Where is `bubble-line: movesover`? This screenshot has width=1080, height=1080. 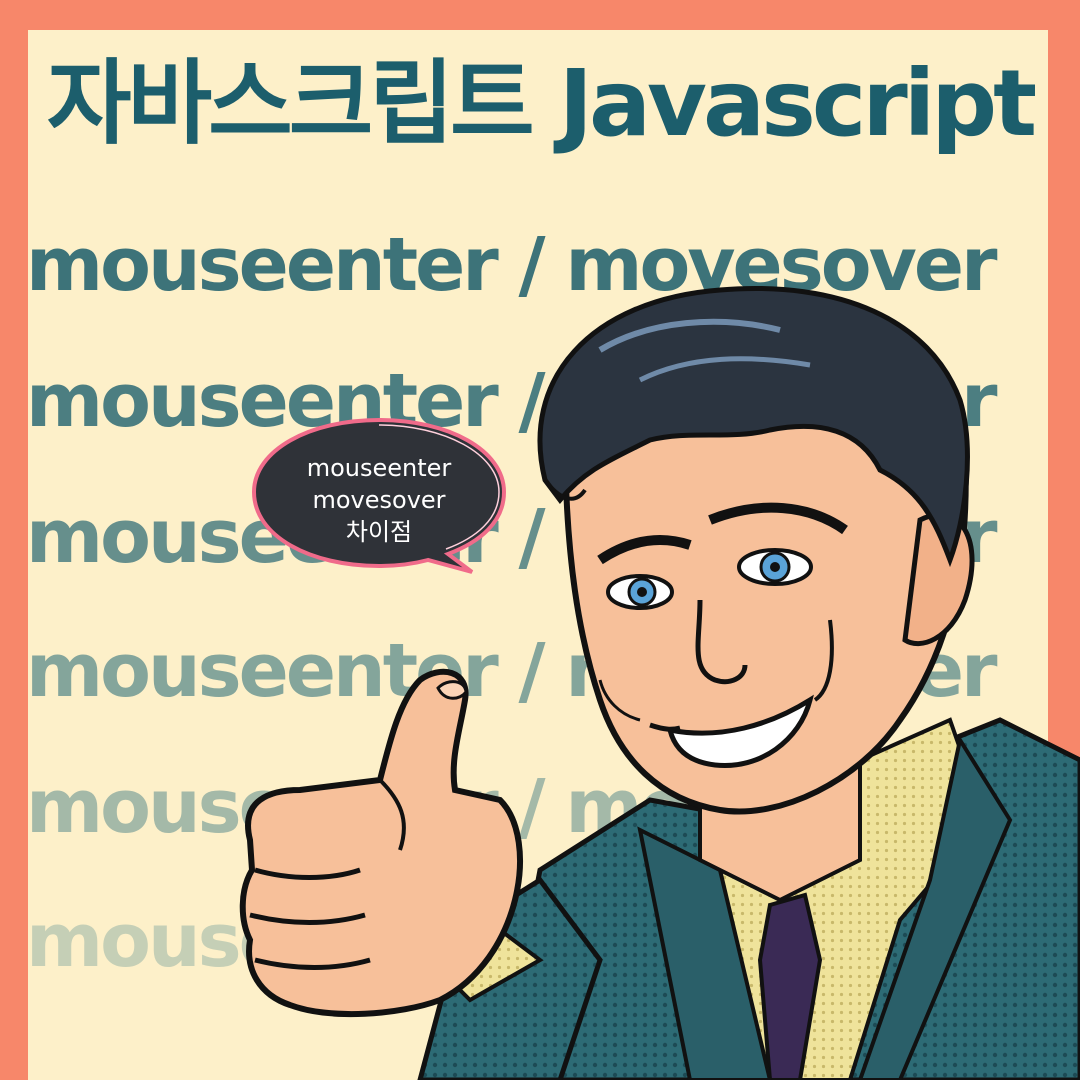 bubble-line: movesover is located at coordinates (379, 500).